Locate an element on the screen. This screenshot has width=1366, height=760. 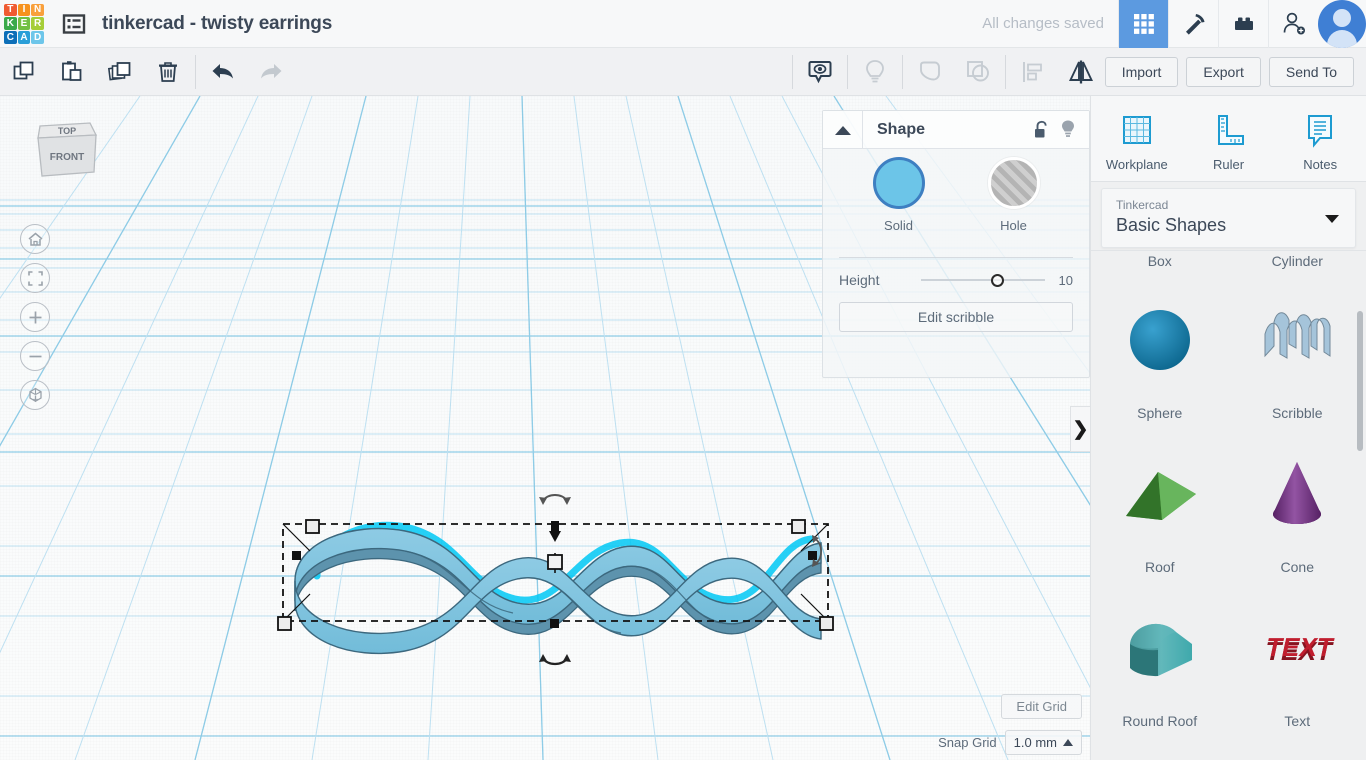
mirror-icon is located at coordinates (1080, 71).